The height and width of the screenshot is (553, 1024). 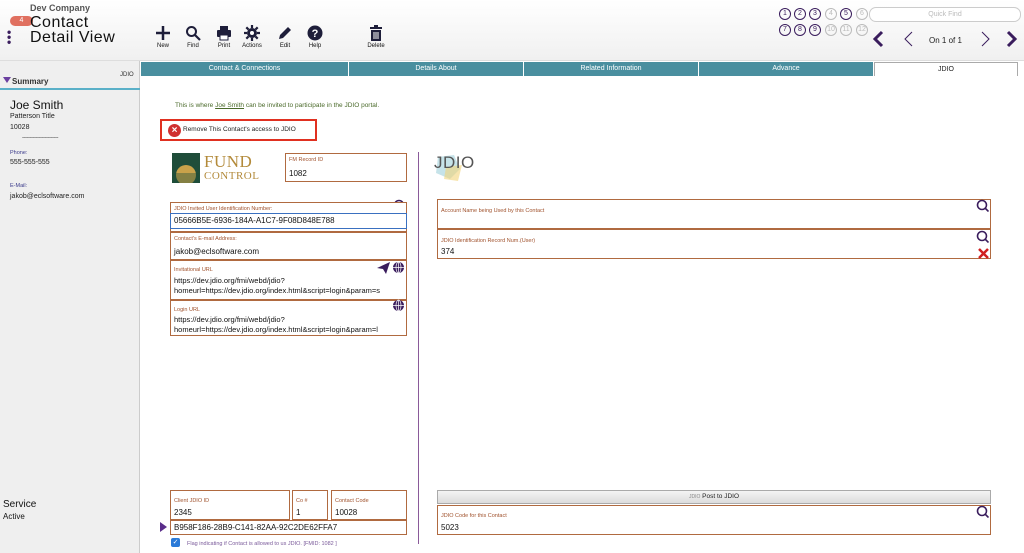 I want to click on record-circle: 2, so click(x=800, y=14).